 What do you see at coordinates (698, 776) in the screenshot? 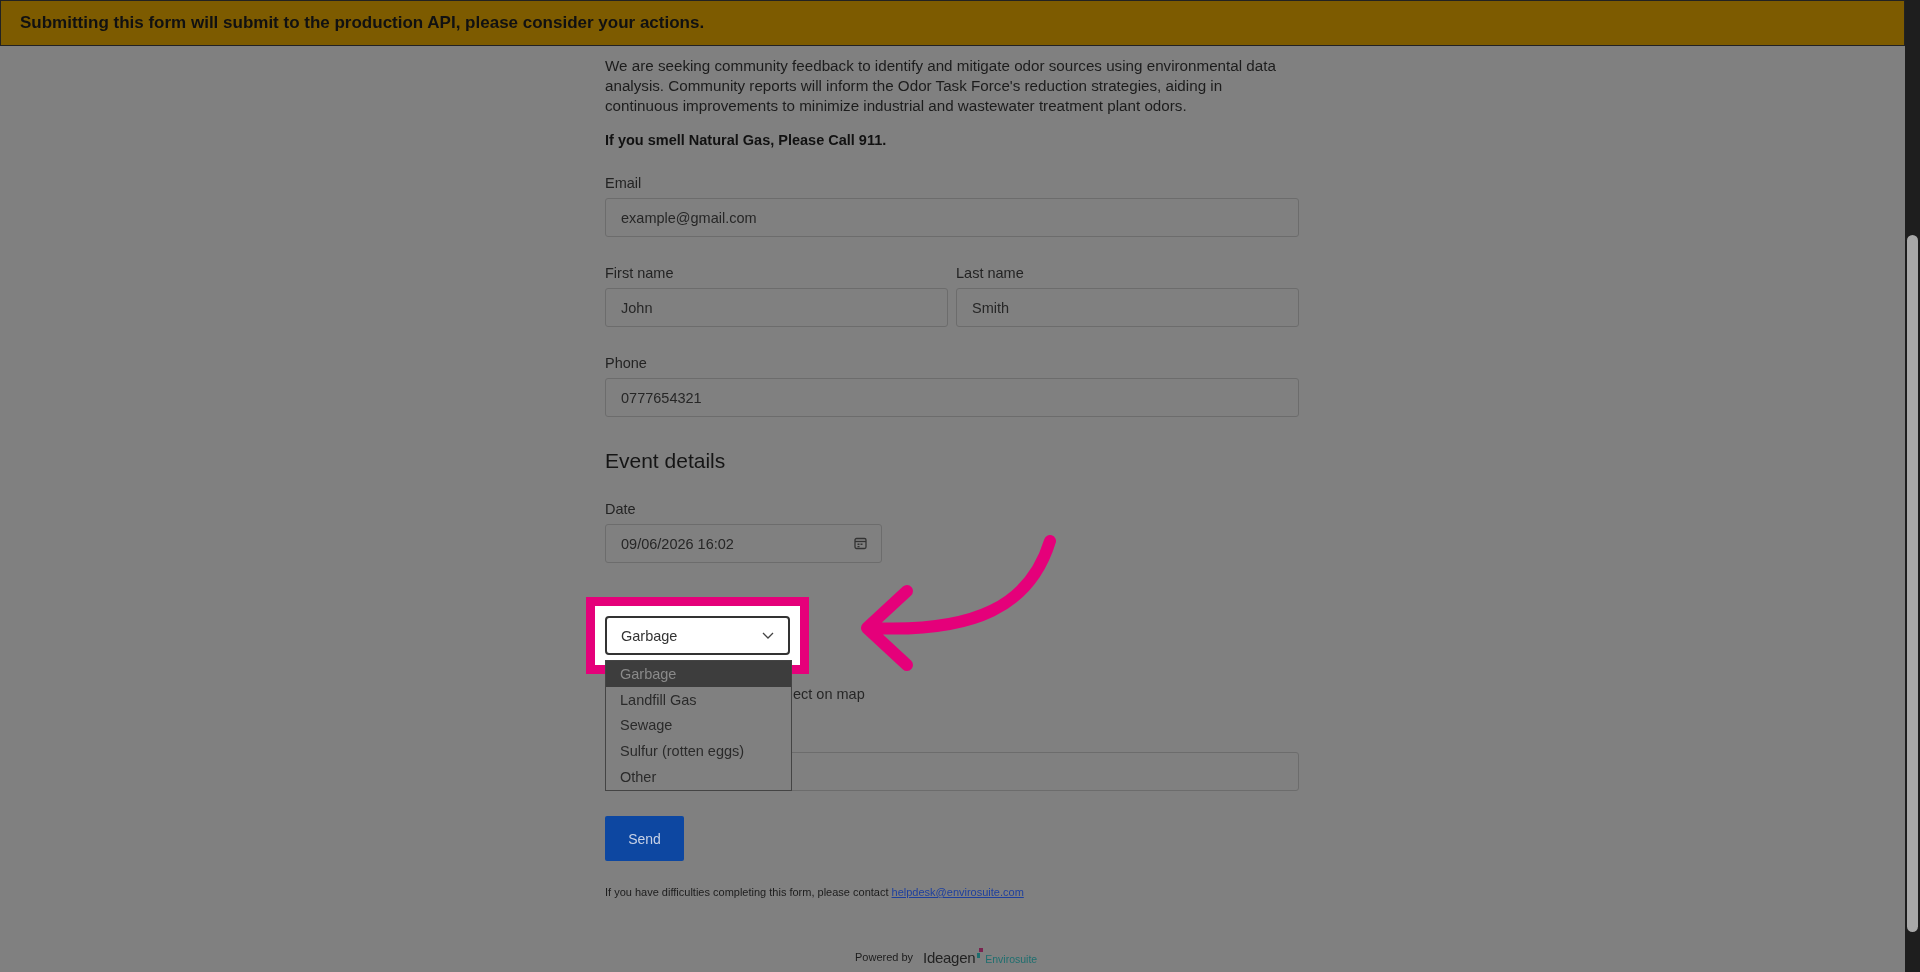
I see `dropdown-option: Other` at bounding box center [698, 776].